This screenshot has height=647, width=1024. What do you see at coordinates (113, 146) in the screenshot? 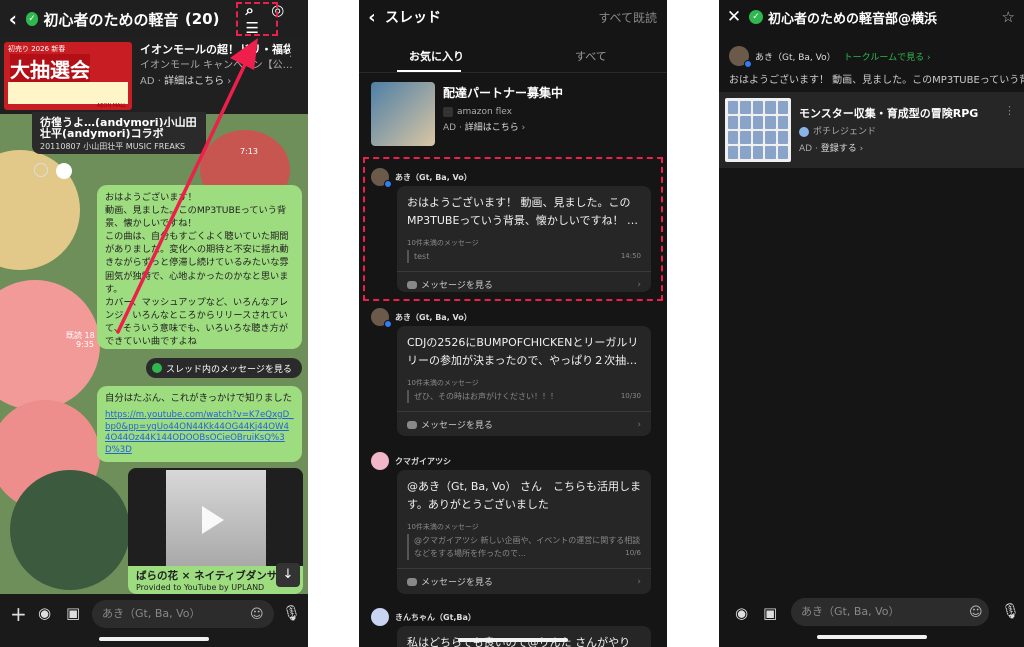
I see `quote-source: 20110807 小山田壮平 MUSIC FREAKS` at bounding box center [113, 146].